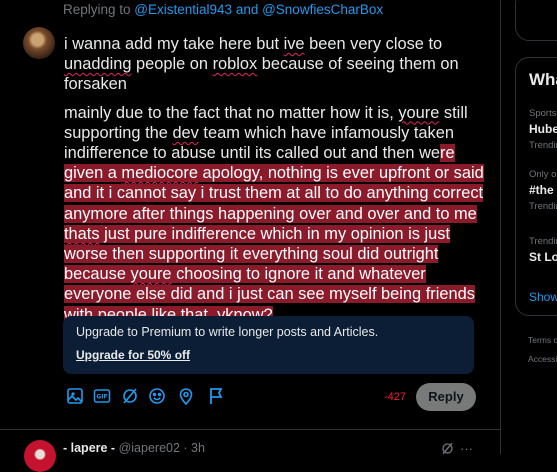 The image size is (557, 472). Describe the element at coordinates (543, 79) in the screenshot. I see `trends-title: What's happening` at that location.